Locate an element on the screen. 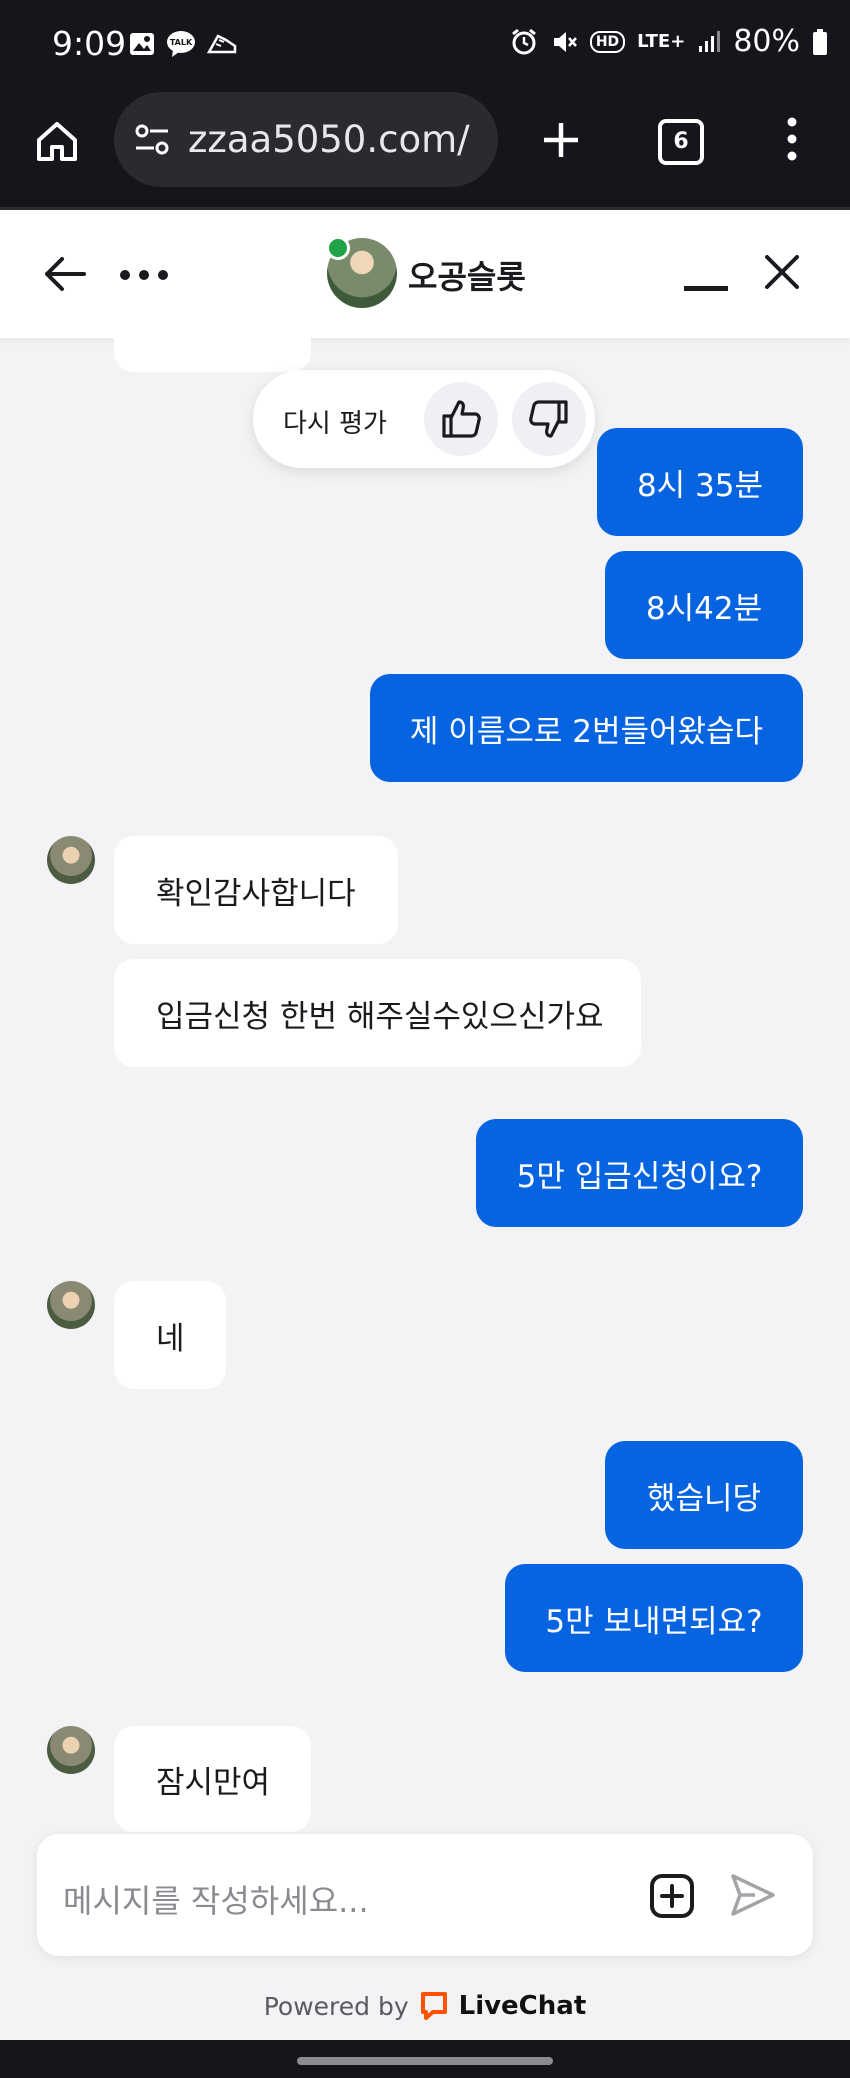 This screenshot has height=2078, width=850. battery-percent: 80% is located at coordinates (766, 41).